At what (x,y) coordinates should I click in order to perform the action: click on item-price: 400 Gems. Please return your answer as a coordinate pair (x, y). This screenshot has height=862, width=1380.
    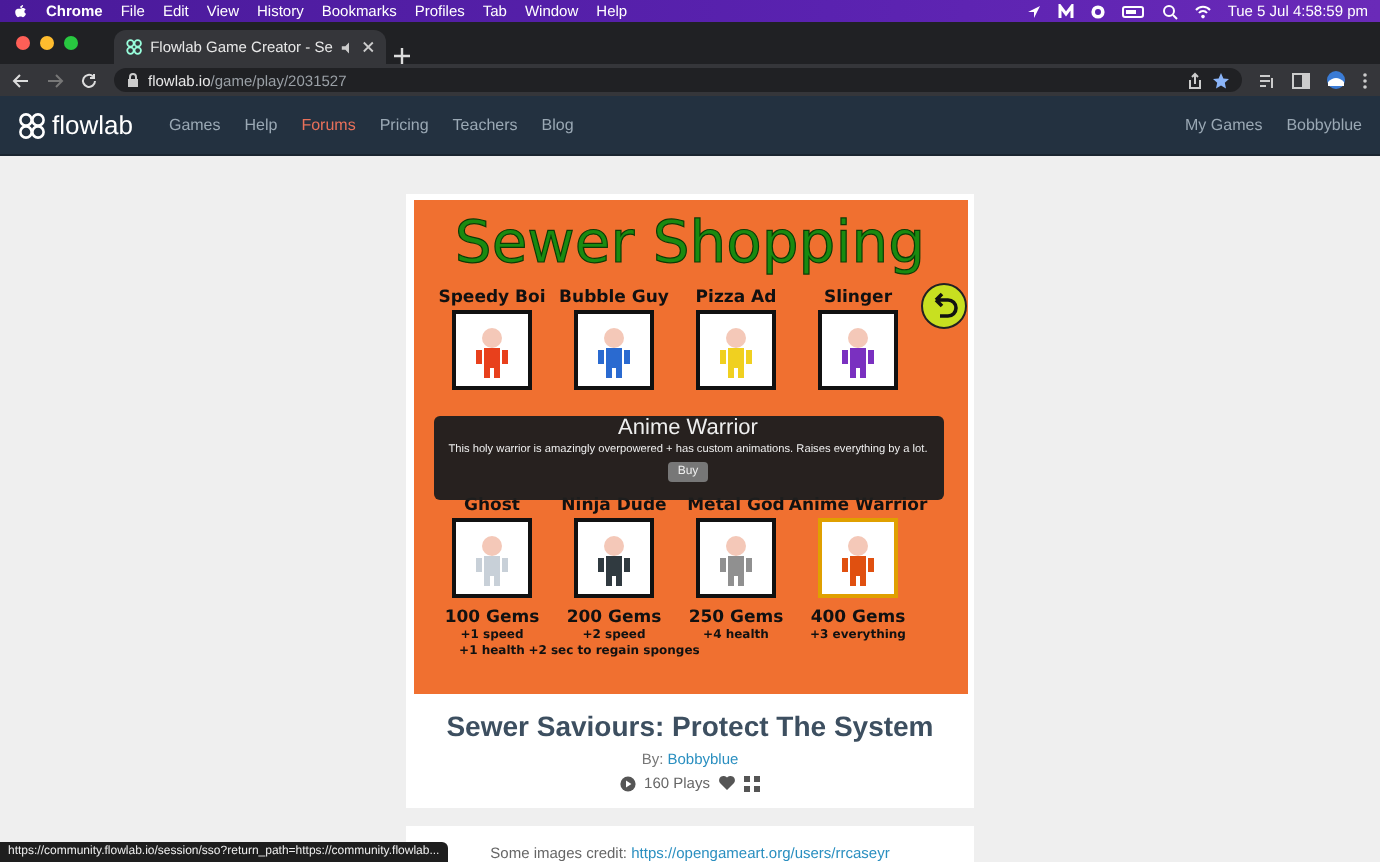
    Looking at the image, I should click on (858, 618).